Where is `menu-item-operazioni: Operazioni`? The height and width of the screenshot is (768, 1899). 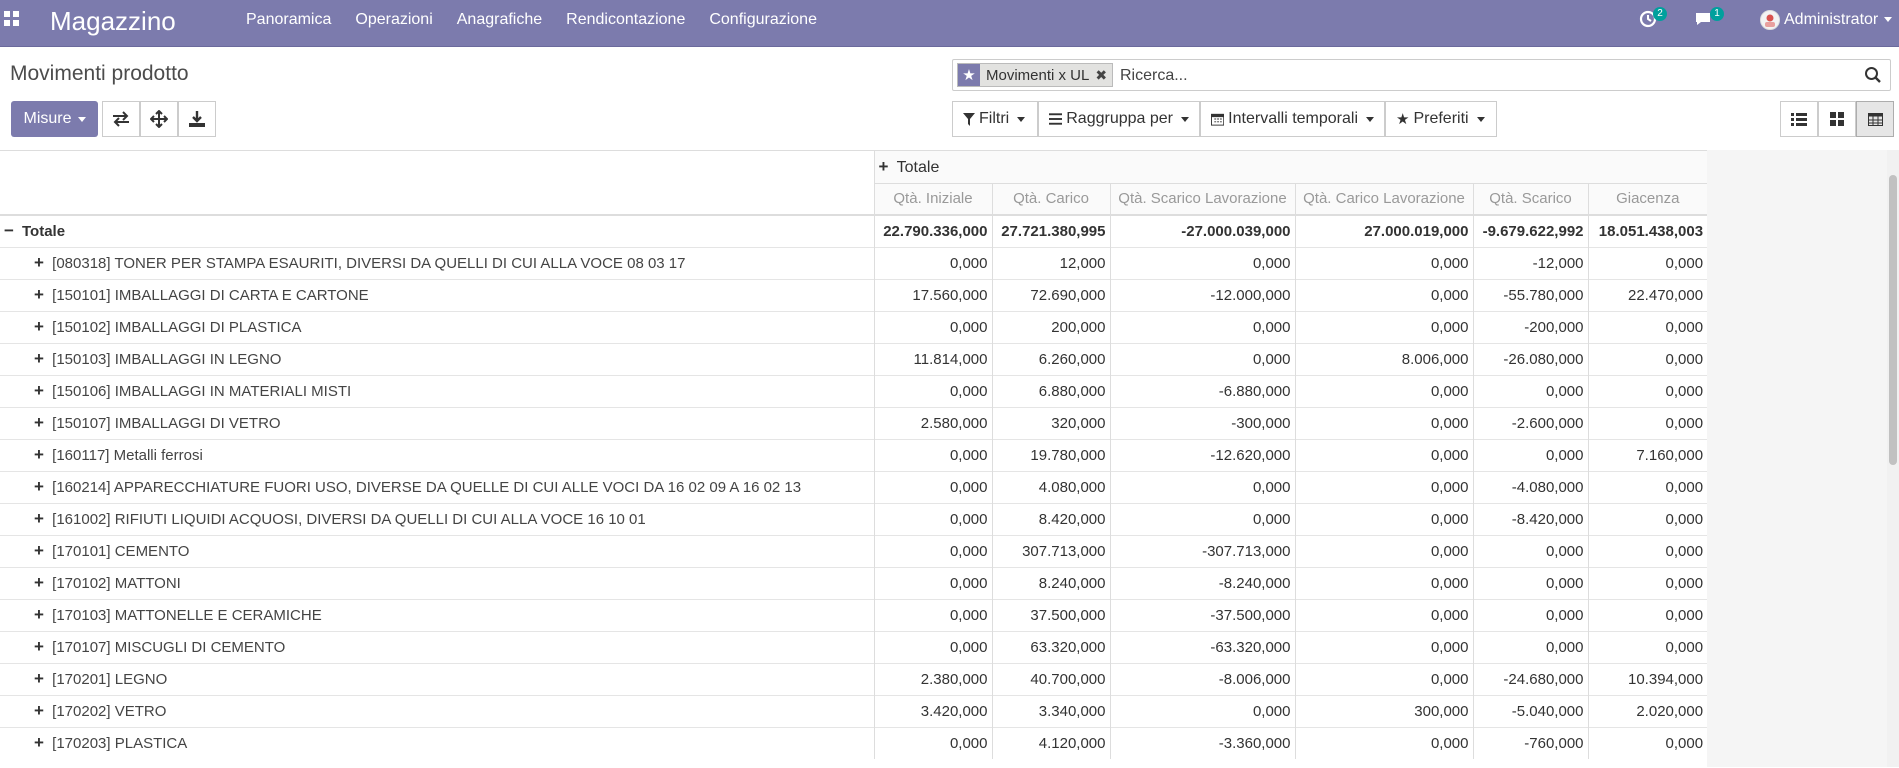
menu-item-operazioni: Operazioni is located at coordinates (393, 23).